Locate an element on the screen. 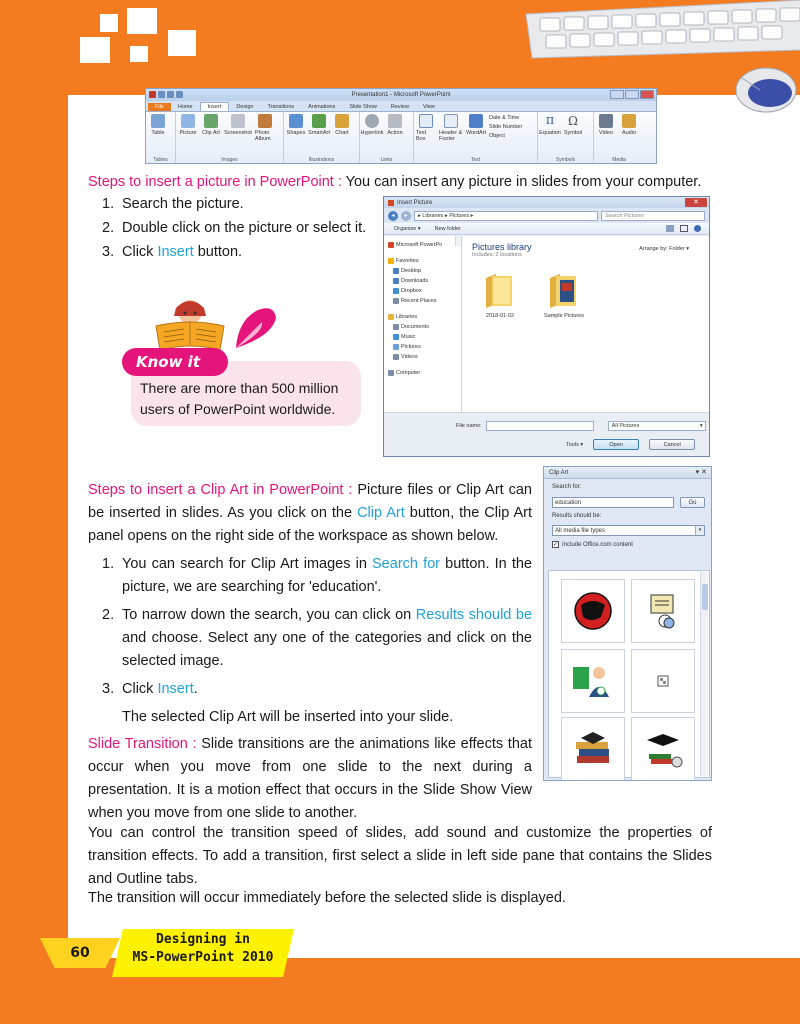 This screenshot has height=1024, width=800. header-footer-label: Header & Footer is located at coordinates (451, 136).